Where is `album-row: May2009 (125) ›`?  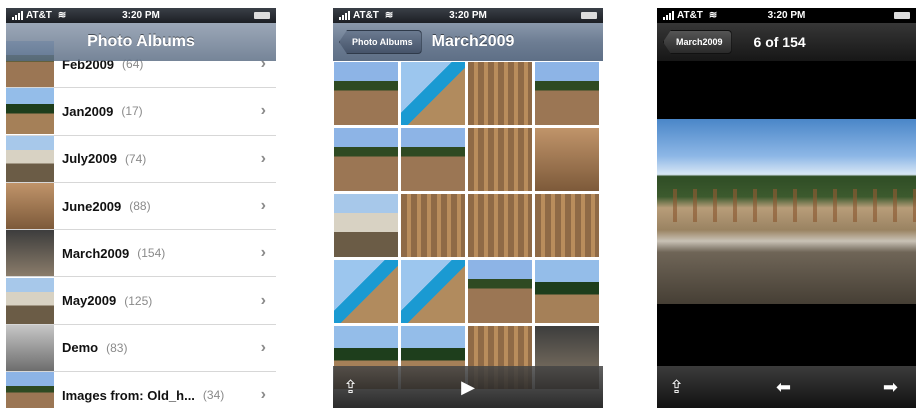
album-row: May2009 (125) › is located at coordinates (141, 301).